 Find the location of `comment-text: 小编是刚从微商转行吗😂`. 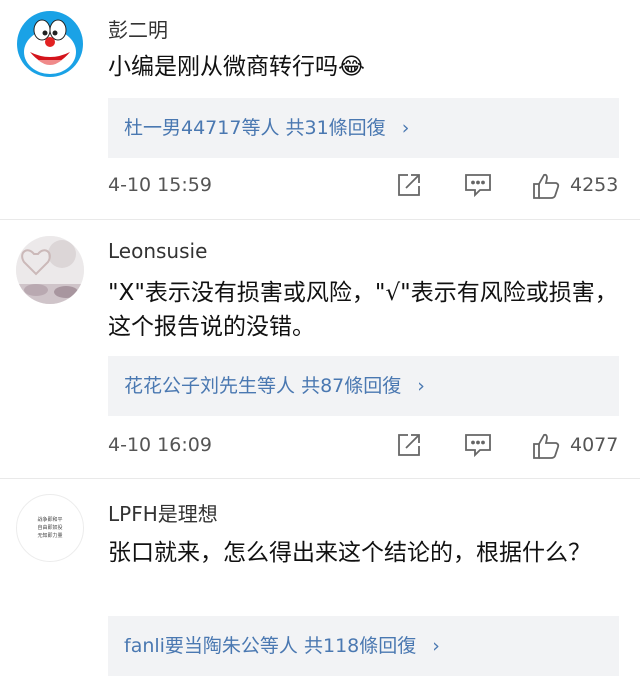

comment-text: 小编是刚从微商转行吗😂 is located at coordinates (236, 67).